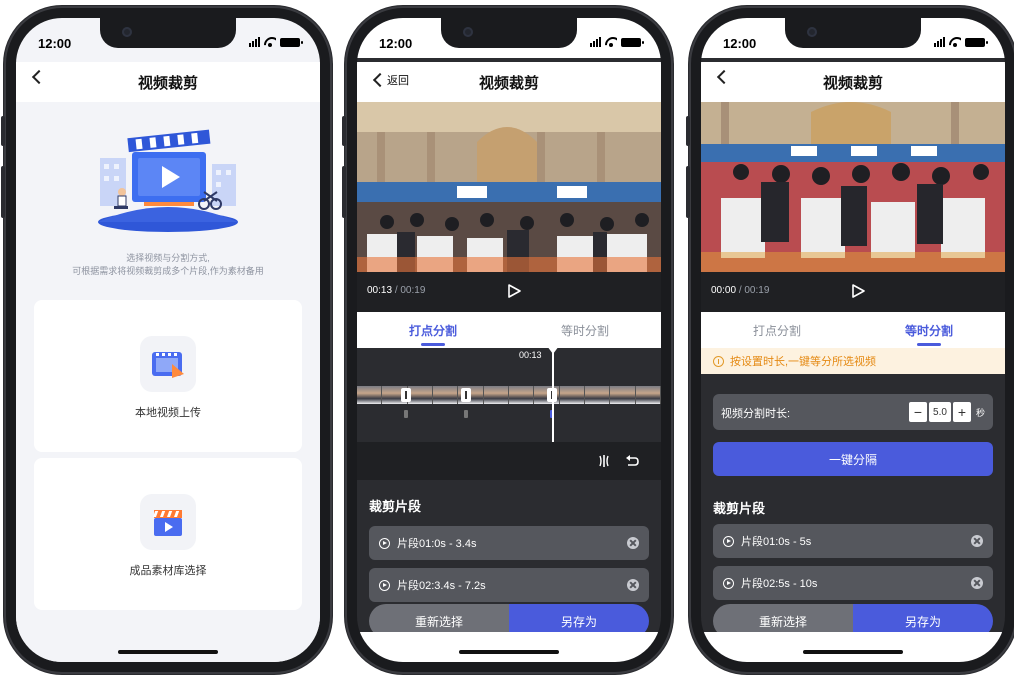  I want to click on segment-row: 片段01:0s - 5s, so click(853, 541).